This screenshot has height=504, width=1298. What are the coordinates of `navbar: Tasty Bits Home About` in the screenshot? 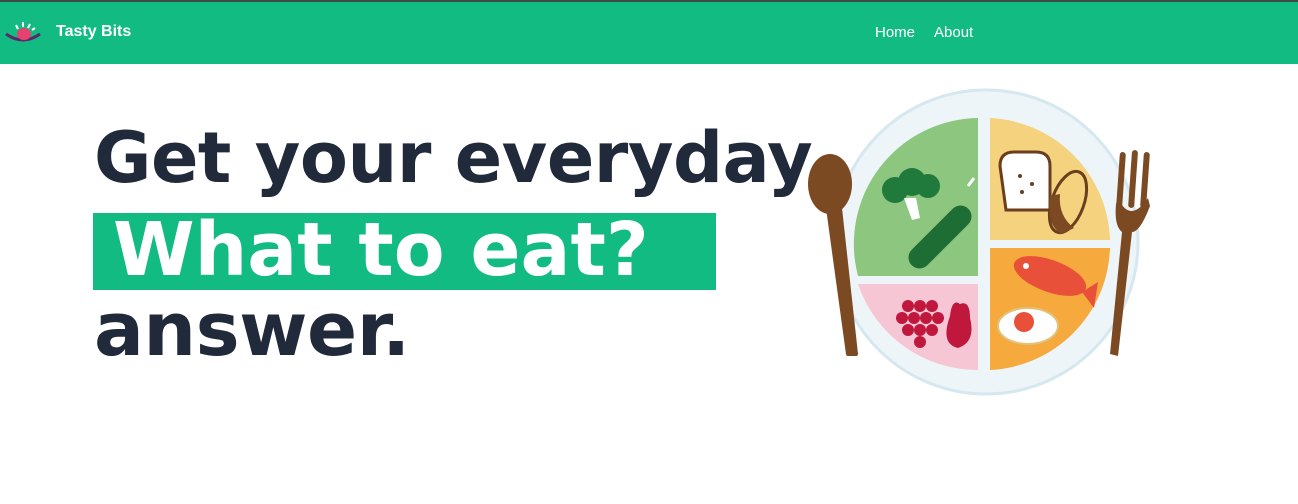 It's located at (649, 33).